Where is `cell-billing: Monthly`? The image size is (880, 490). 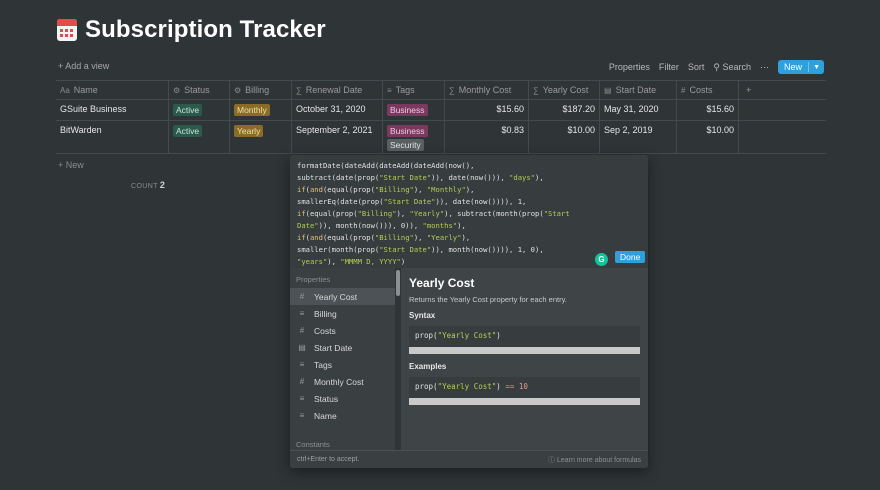
cell-billing: Monthly is located at coordinates (261, 110).